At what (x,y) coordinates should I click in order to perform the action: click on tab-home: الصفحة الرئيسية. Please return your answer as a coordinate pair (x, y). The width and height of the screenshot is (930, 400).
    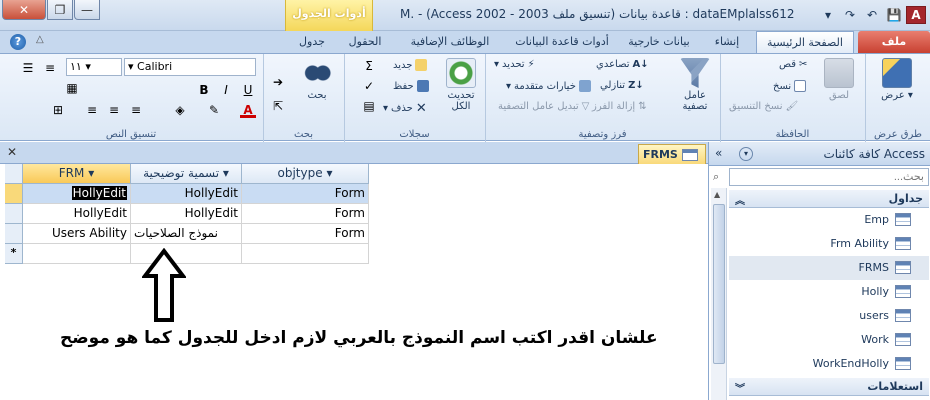
    Looking at the image, I should click on (805, 42).